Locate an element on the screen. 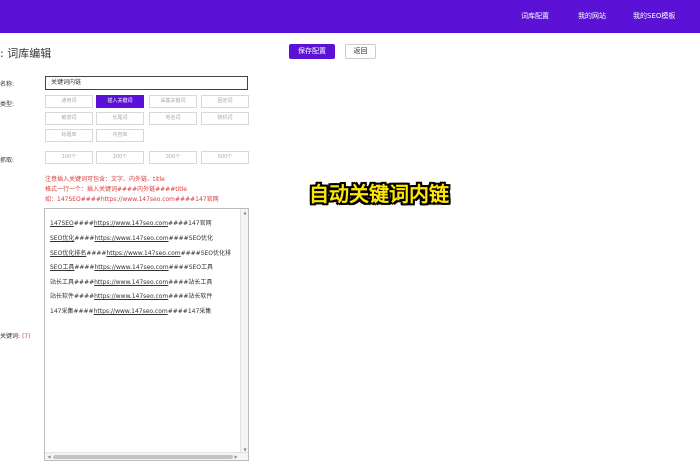 This screenshot has height=470, width=700. line-title: 站长工具 is located at coordinates (200, 282).